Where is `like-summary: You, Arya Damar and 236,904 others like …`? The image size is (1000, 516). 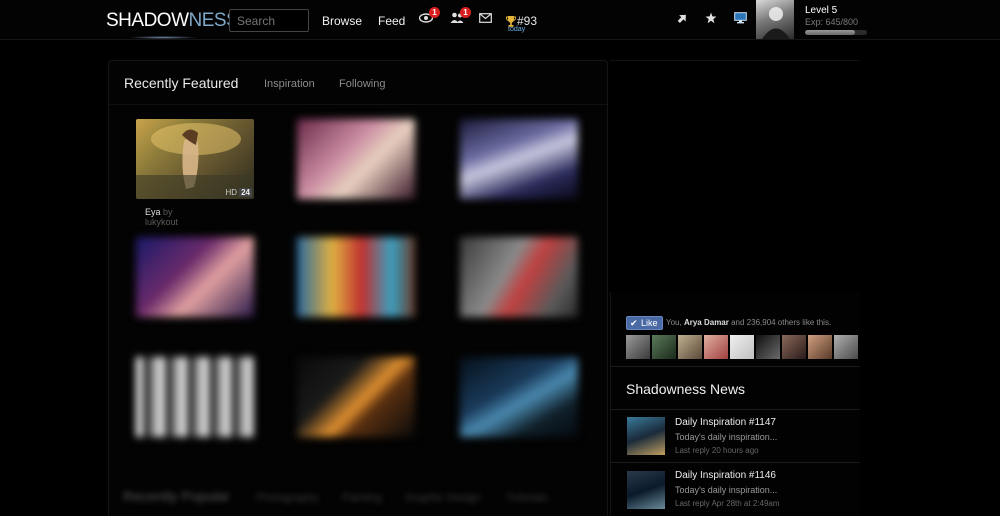 like-summary: You, Arya Damar and 236,904 others like … is located at coordinates (748, 322).